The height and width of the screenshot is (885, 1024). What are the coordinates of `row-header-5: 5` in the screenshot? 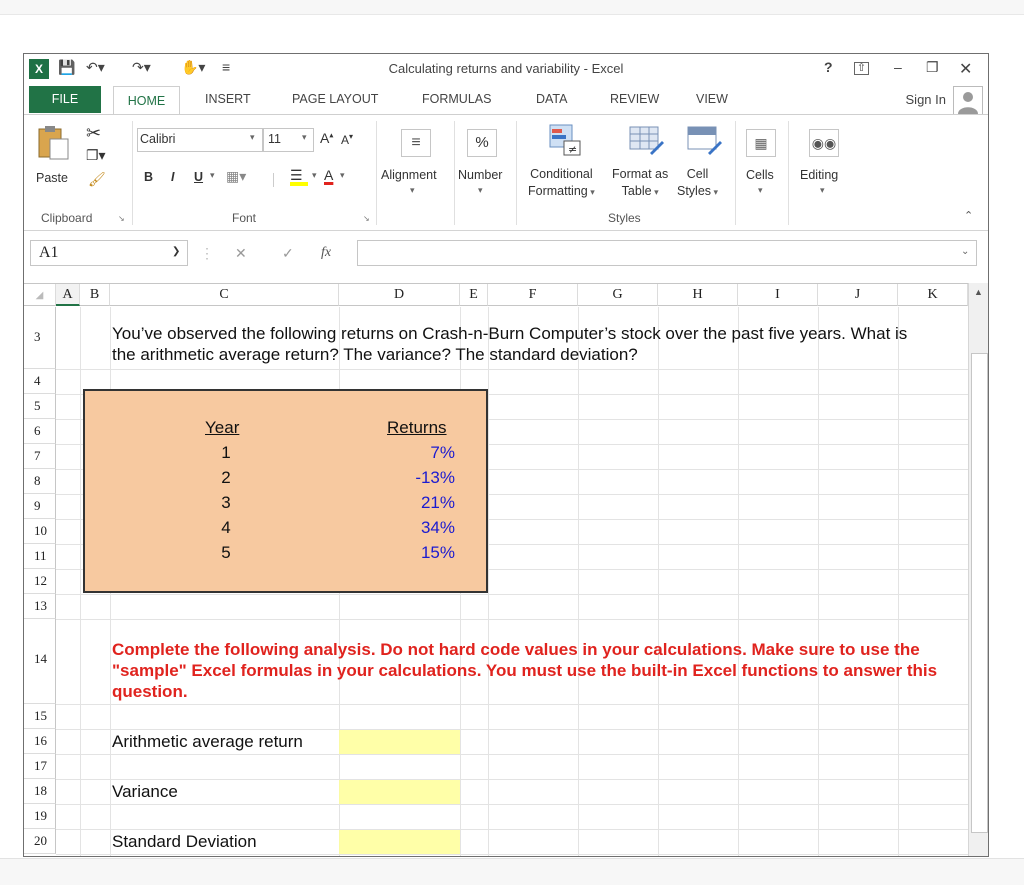 It's located at (40, 406).